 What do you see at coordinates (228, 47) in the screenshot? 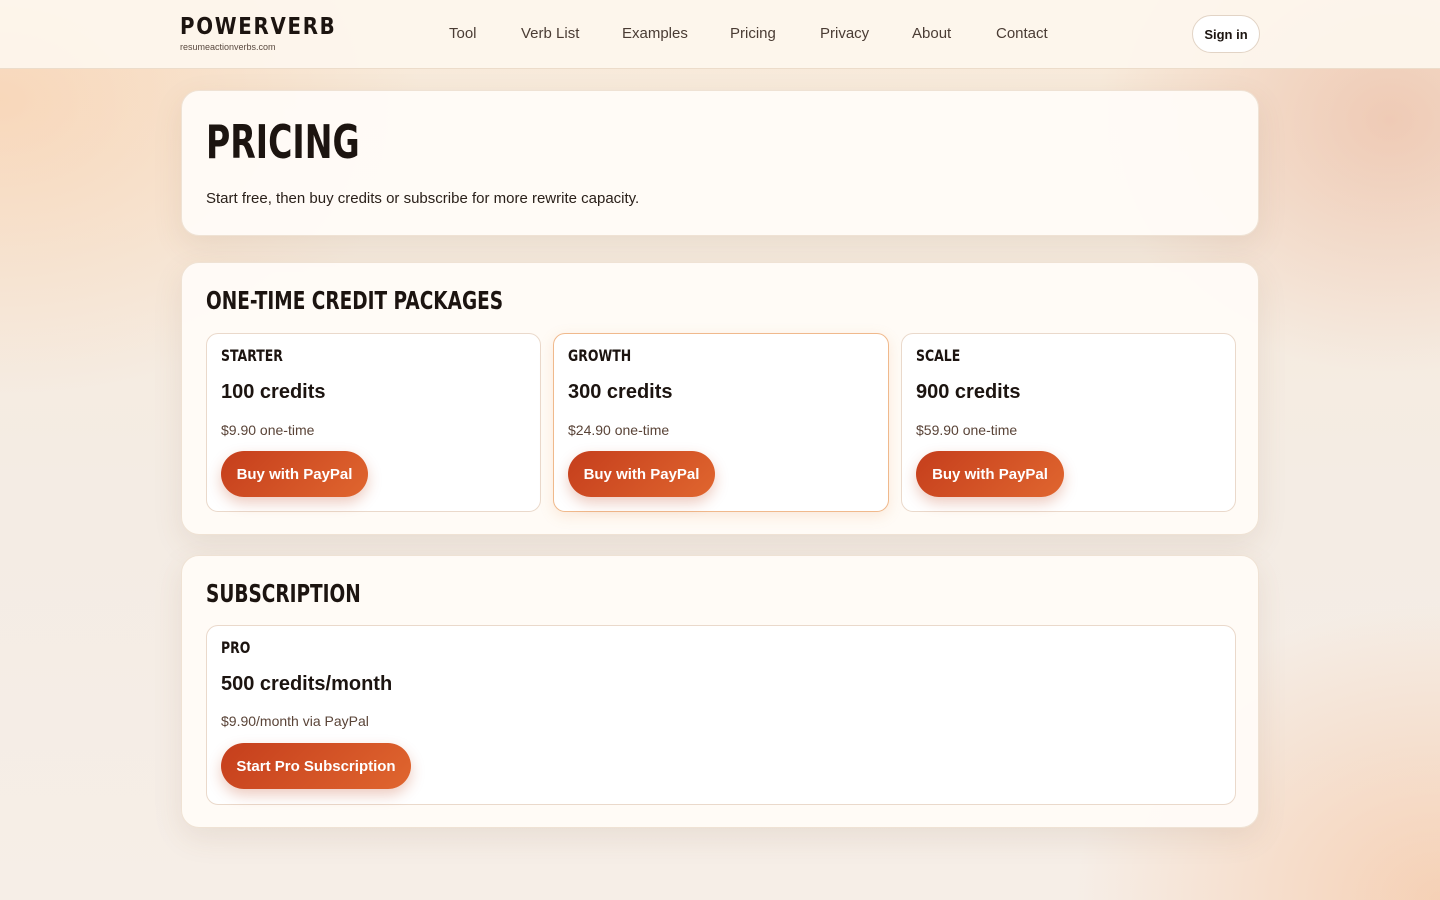
I see `brand-domain: resumeactionverbs.com` at bounding box center [228, 47].